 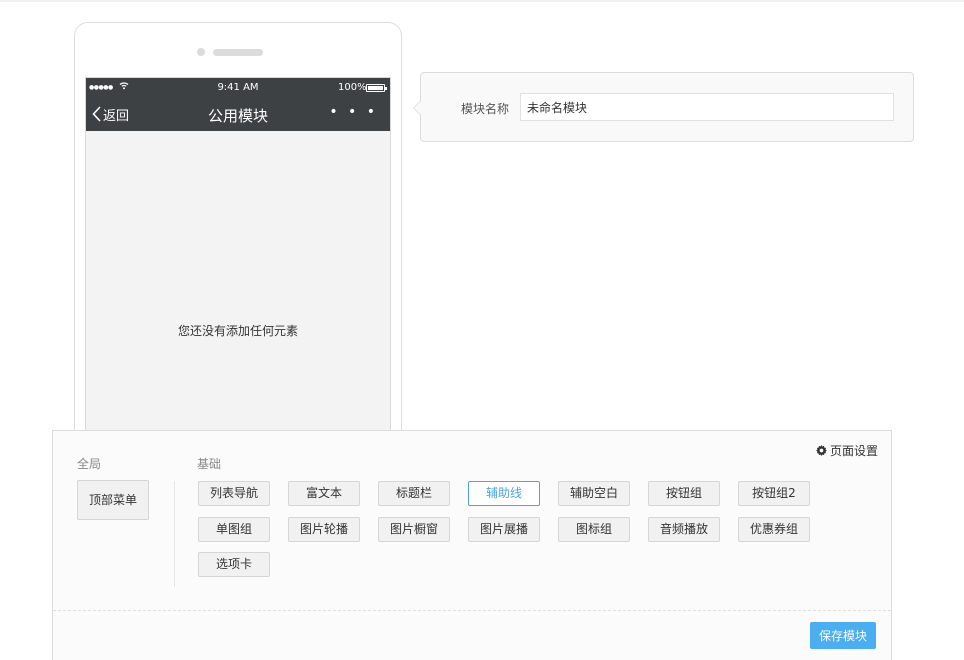 I want to click on module-name-panel: 模块名称, so click(x=663, y=107).